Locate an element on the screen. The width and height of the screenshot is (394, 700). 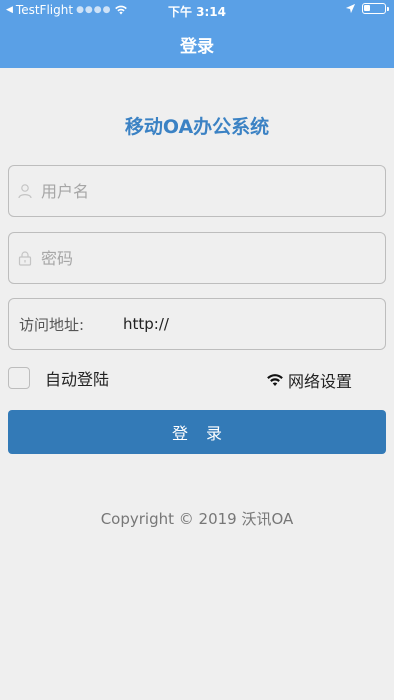
network-settings-button: 网络设置 is located at coordinates (309, 380).